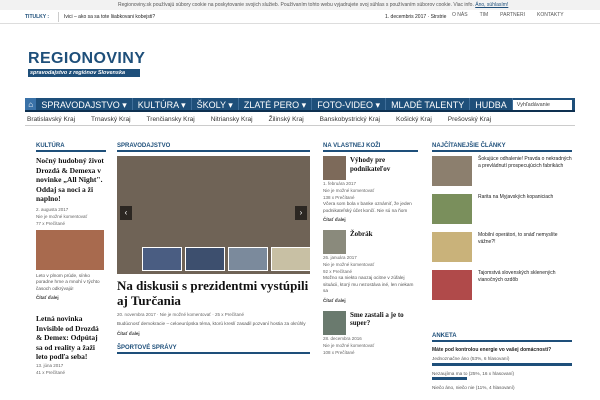 The height and width of the screenshot is (400, 600). I want to click on article-date: 20. novembra 2017, so click(136, 314).